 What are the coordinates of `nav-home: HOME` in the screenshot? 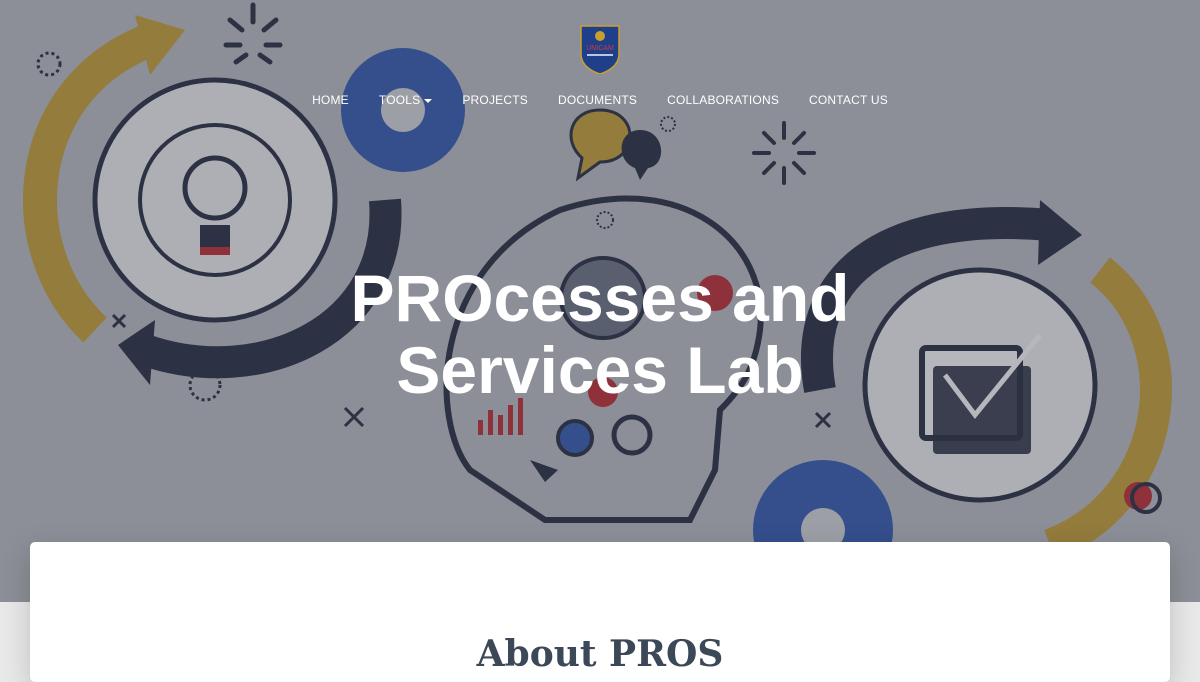 It's located at (330, 101).